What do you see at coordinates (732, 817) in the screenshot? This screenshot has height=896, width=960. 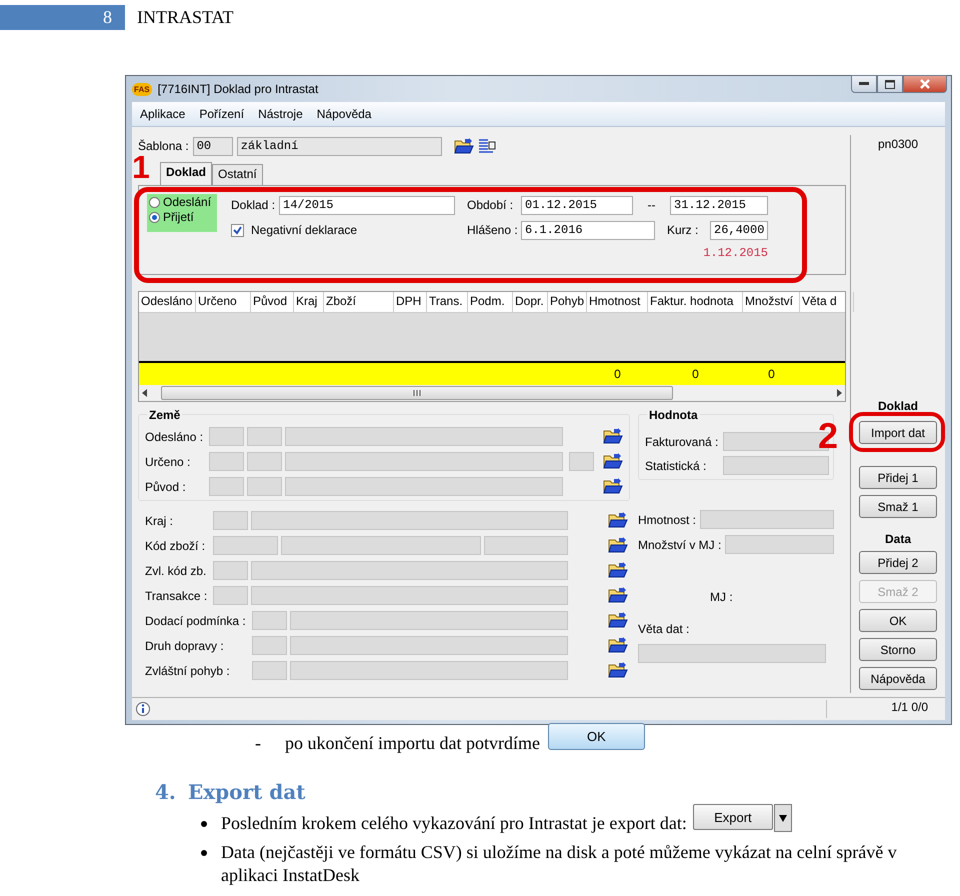 I see `export-button-image: Export` at bounding box center [732, 817].